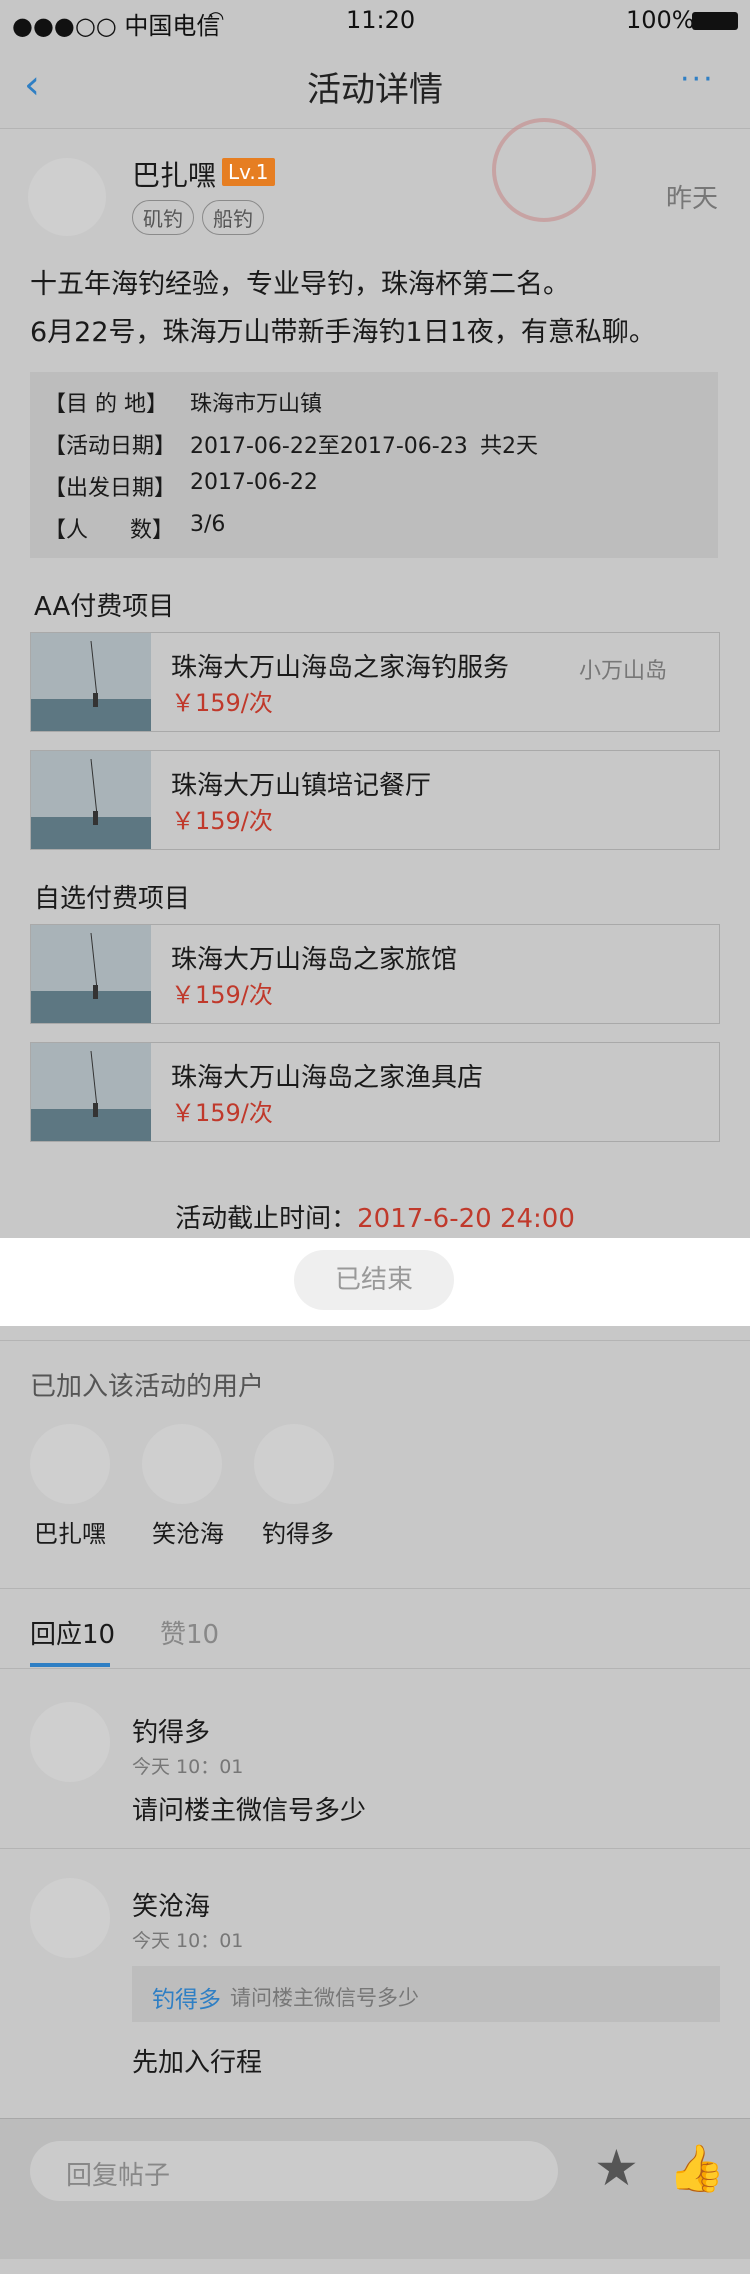 The image size is (750, 2274). I want to click on deadline-label: 活动截止时间：, so click(266, 1219).